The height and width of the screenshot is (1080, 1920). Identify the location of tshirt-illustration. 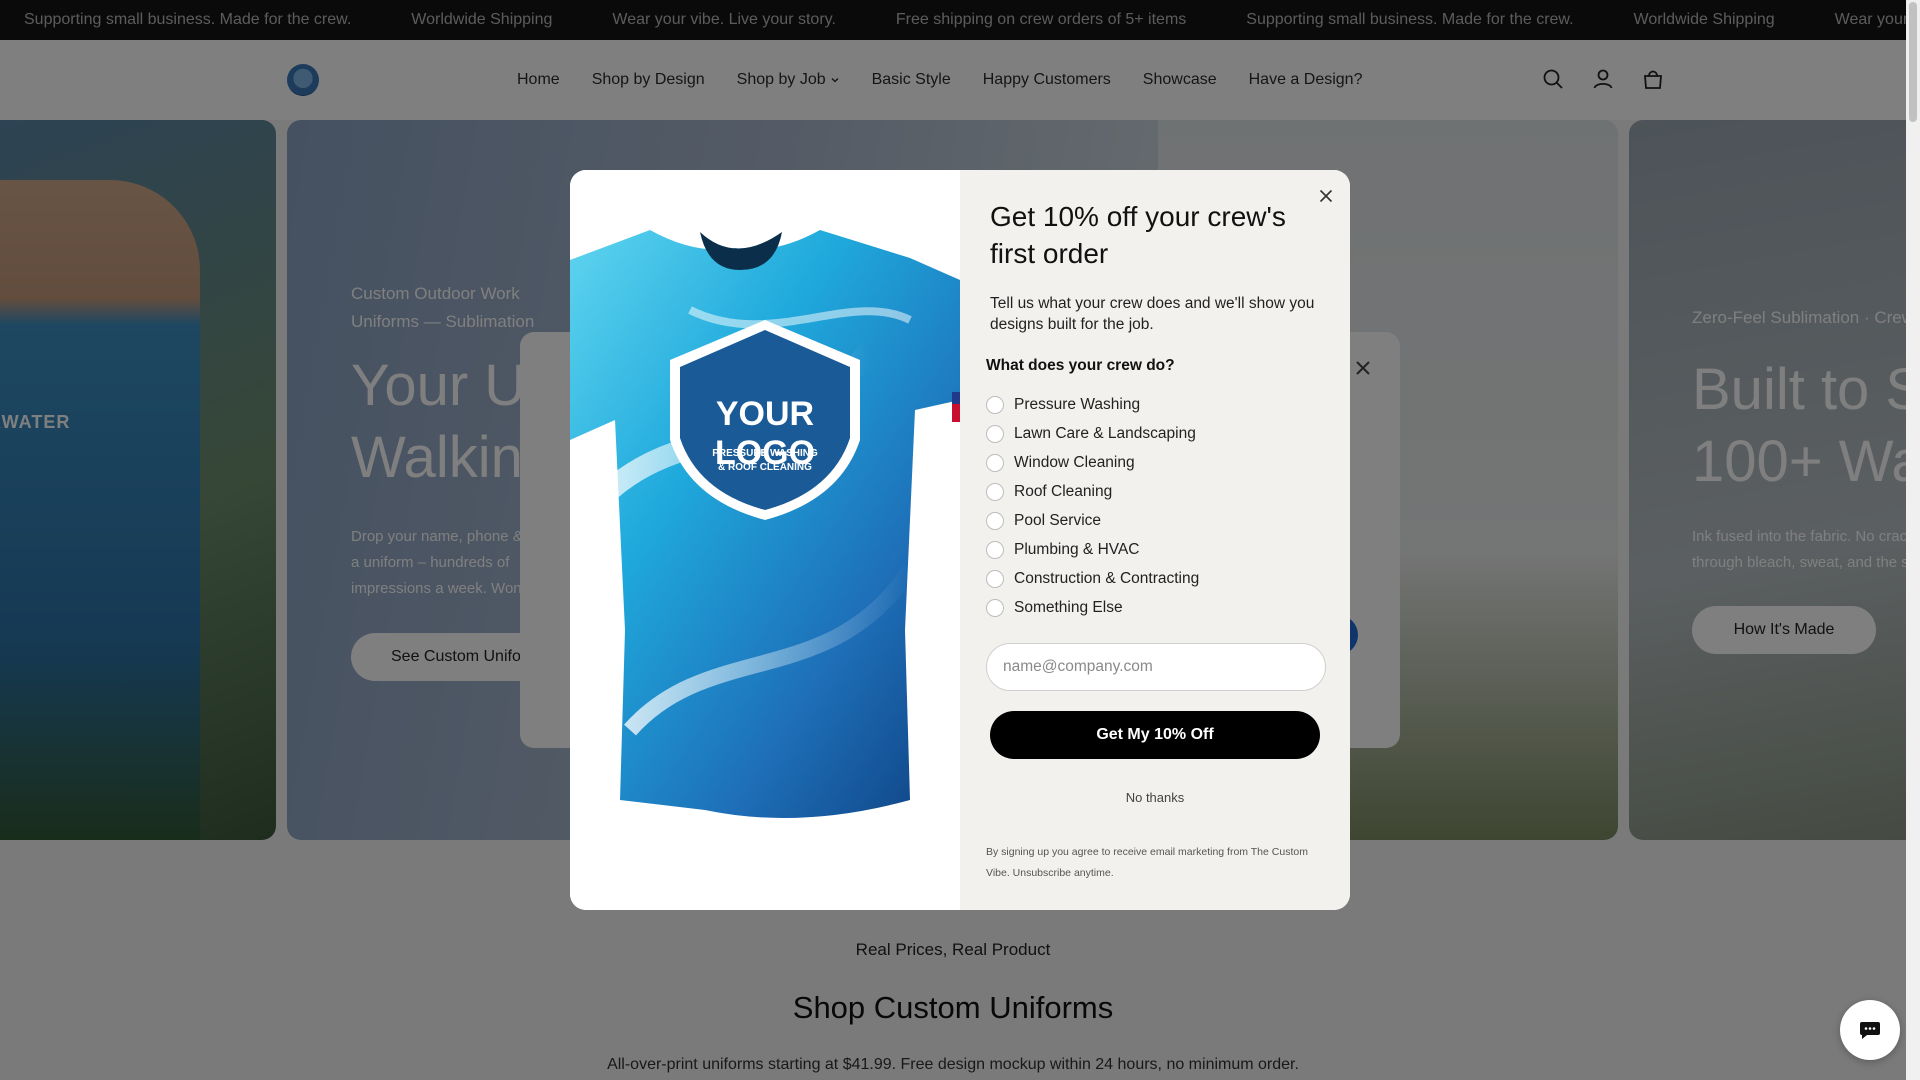
(765, 524).